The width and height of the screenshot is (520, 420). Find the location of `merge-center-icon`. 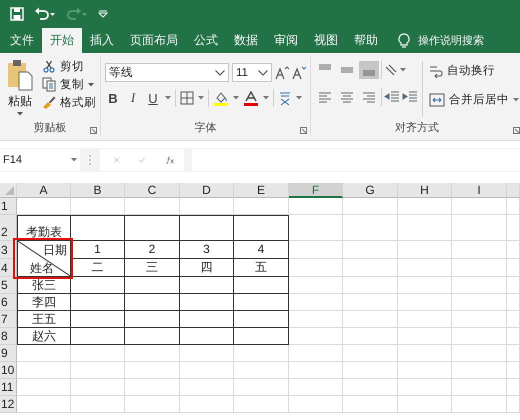

merge-center-icon is located at coordinates (437, 99).